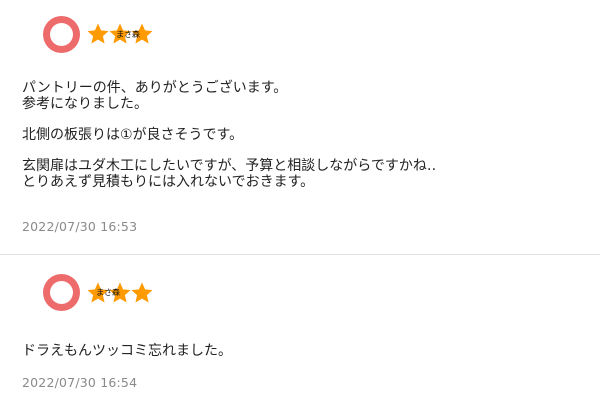 The height and width of the screenshot is (401, 600). I want to click on comment-text-line: 北側の板張りは①が良さそうです。, so click(133, 135).